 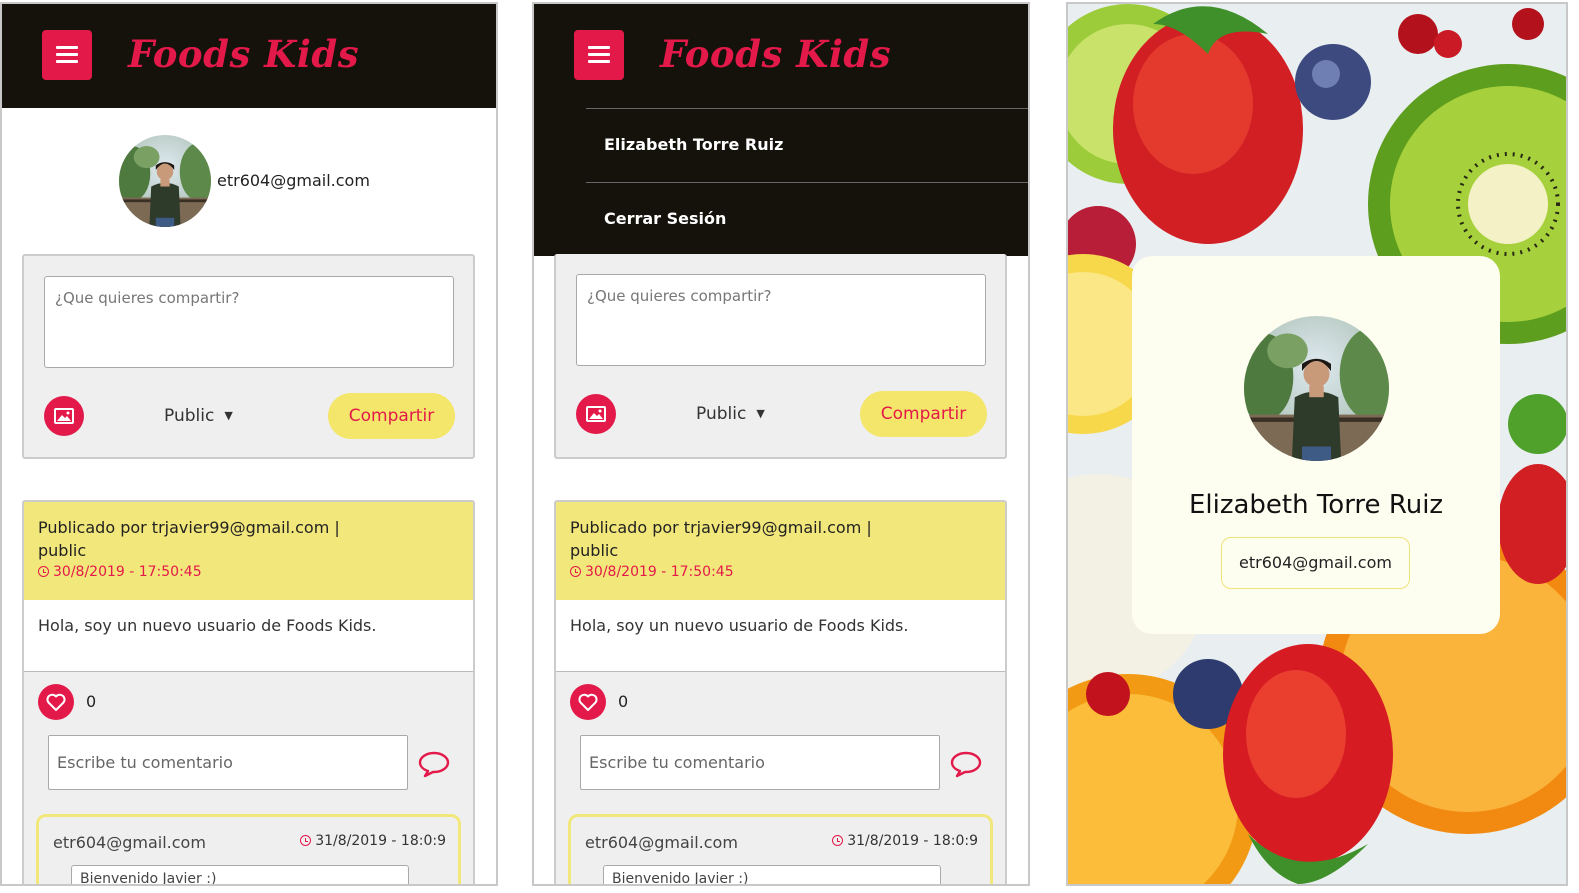 I want to click on profile-email-badge: etr604@gmail.com, so click(x=1315, y=563).